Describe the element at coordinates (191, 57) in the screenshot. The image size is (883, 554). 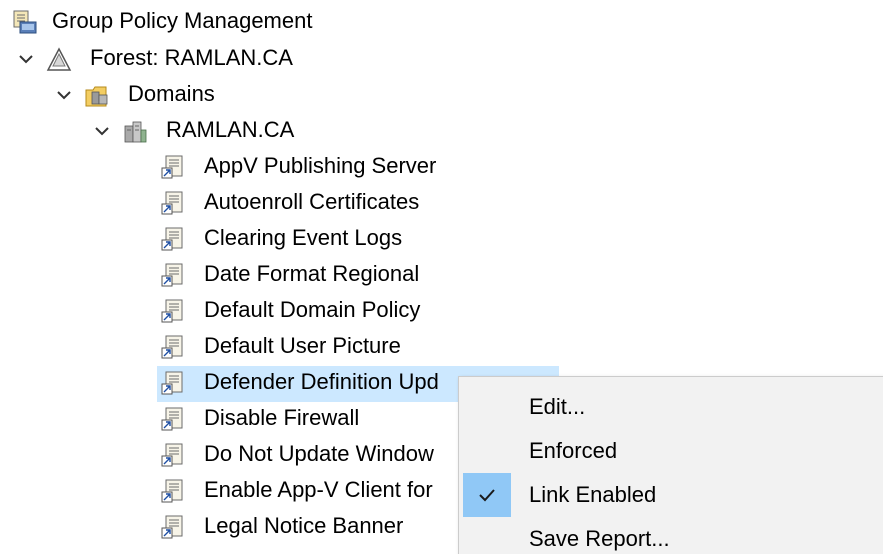
I see `tree-label-forest: Forest: RAMLAN.CA` at that location.